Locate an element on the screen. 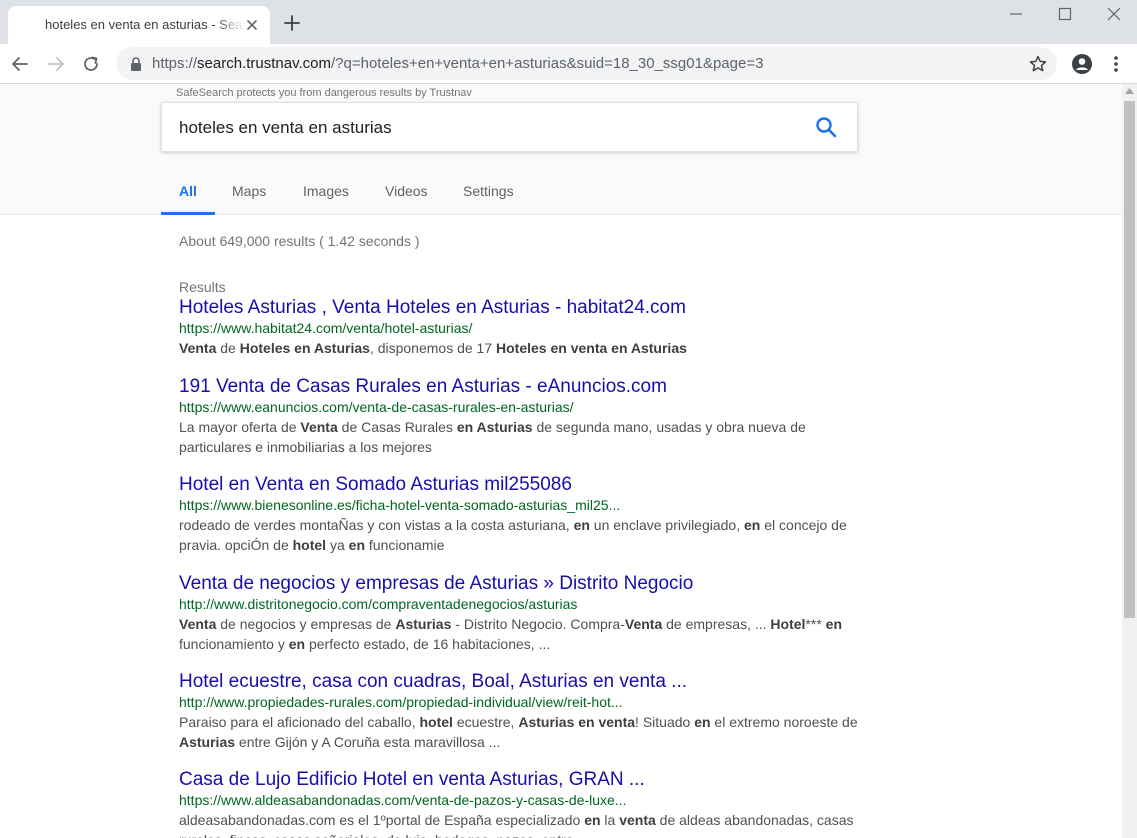  page-scrollbar is located at coordinates (1129, 461).